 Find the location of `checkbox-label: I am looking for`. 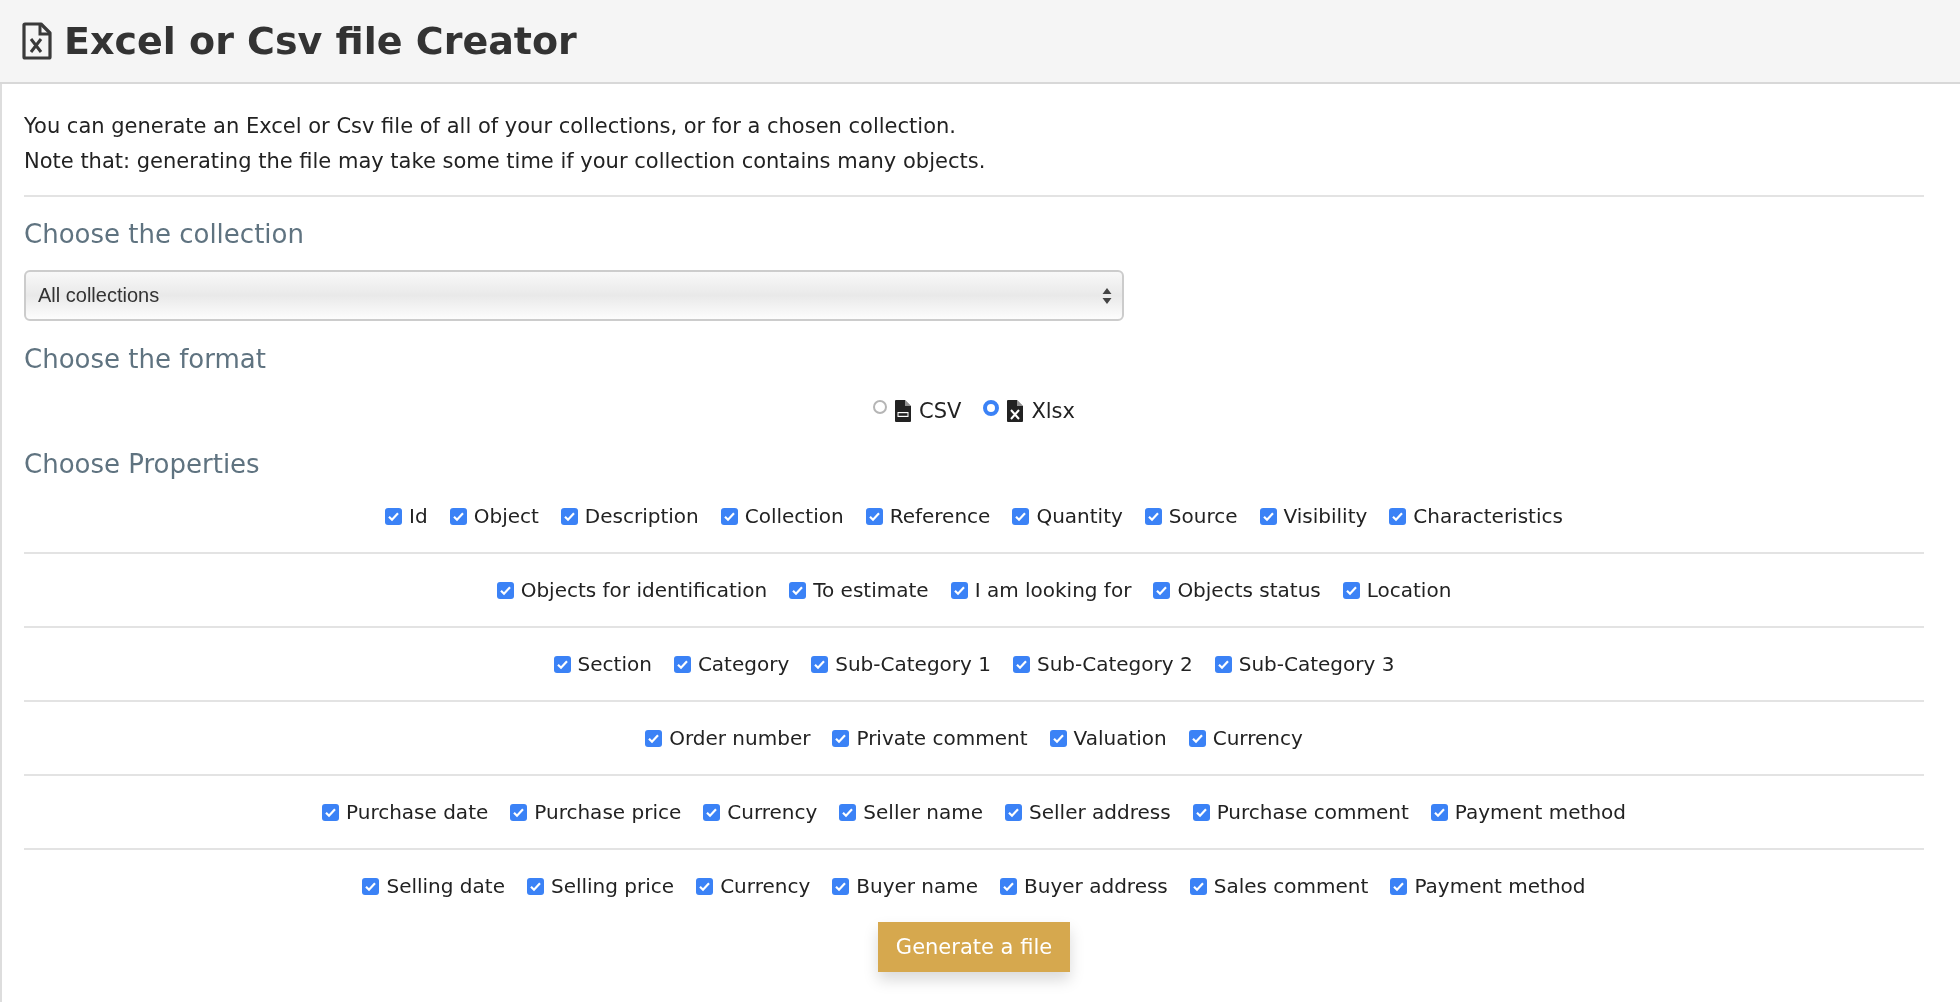

checkbox-label: I am looking for is located at coordinates (1053, 590).